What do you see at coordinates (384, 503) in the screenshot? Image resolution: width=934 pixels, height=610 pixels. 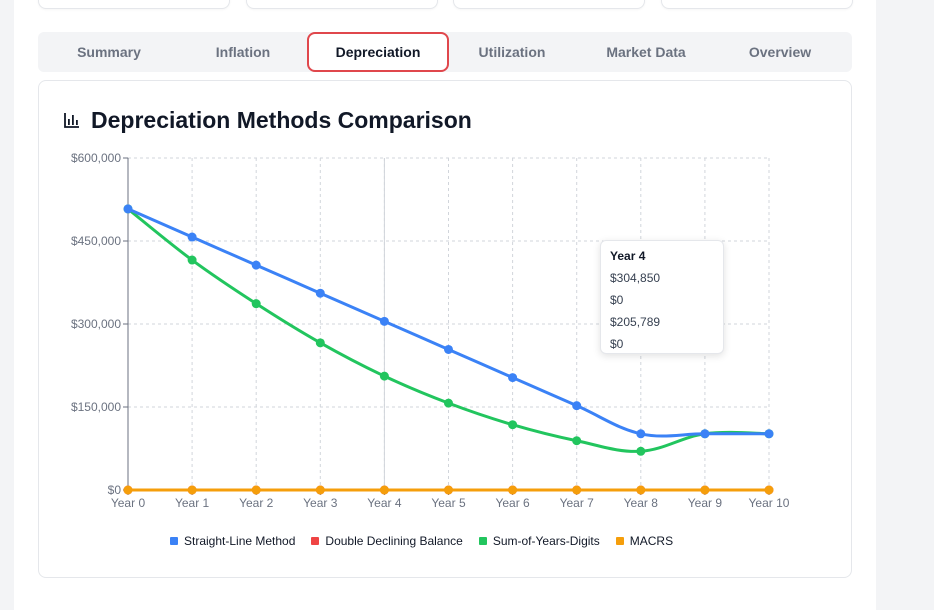 I see `x-tick-label: Year 4` at bounding box center [384, 503].